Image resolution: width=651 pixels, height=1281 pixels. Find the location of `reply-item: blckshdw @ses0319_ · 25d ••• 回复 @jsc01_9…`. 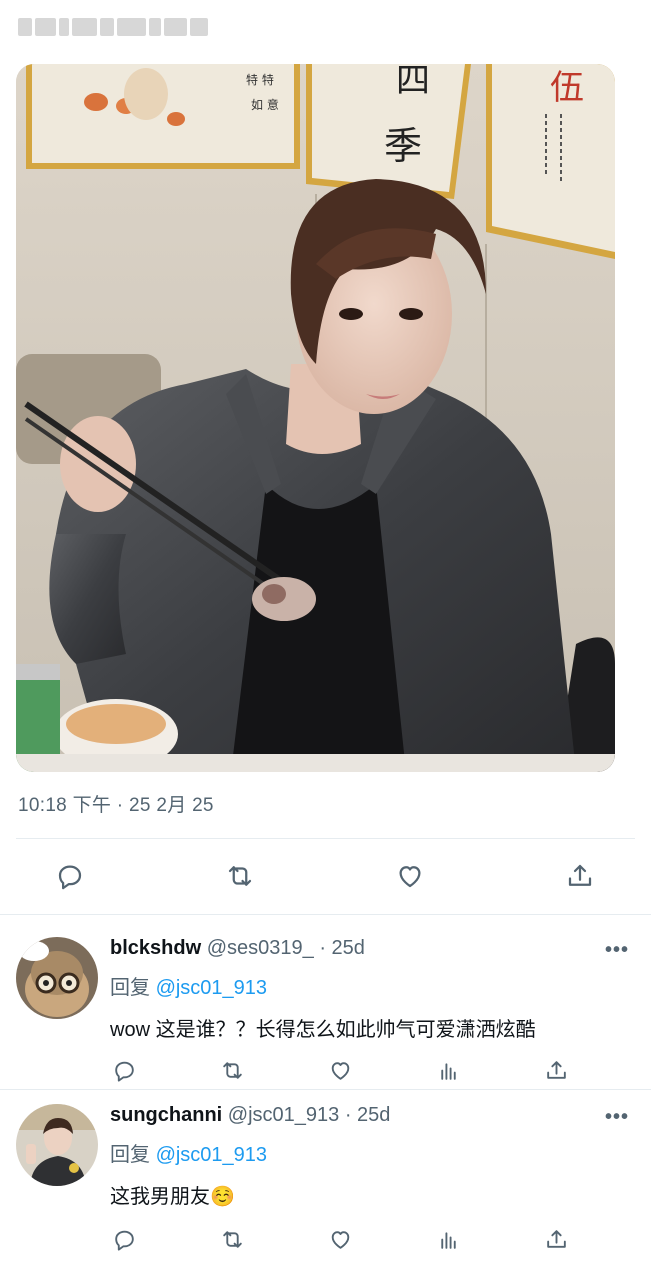

reply-item: blckshdw @ses0319_ · 25d ••• 回复 @jsc01_9… is located at coordinates (325, 1012).